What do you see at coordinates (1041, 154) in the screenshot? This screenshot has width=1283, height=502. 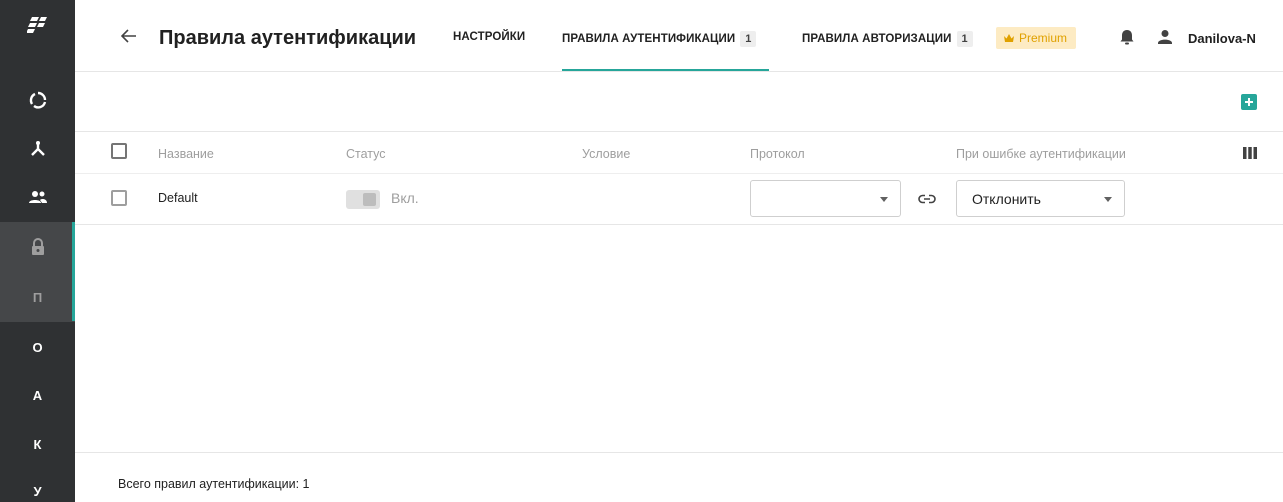 I see `column-header-on-error: При ошибке аутентификации` at bounding box center [1041, 154].